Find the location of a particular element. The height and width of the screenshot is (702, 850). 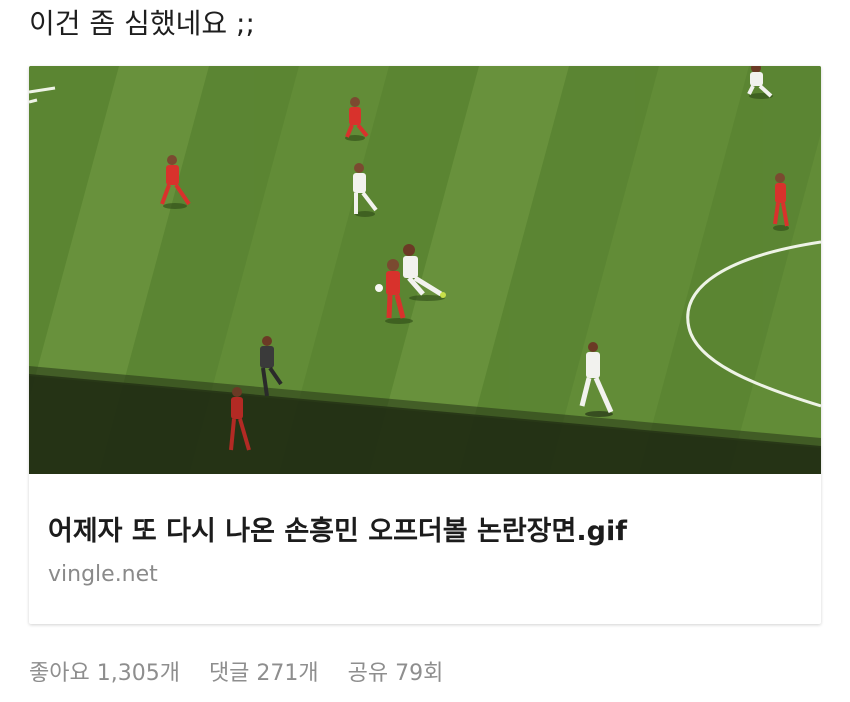

comments-count: 댓글 271개 is located at coordinates (264, 674).